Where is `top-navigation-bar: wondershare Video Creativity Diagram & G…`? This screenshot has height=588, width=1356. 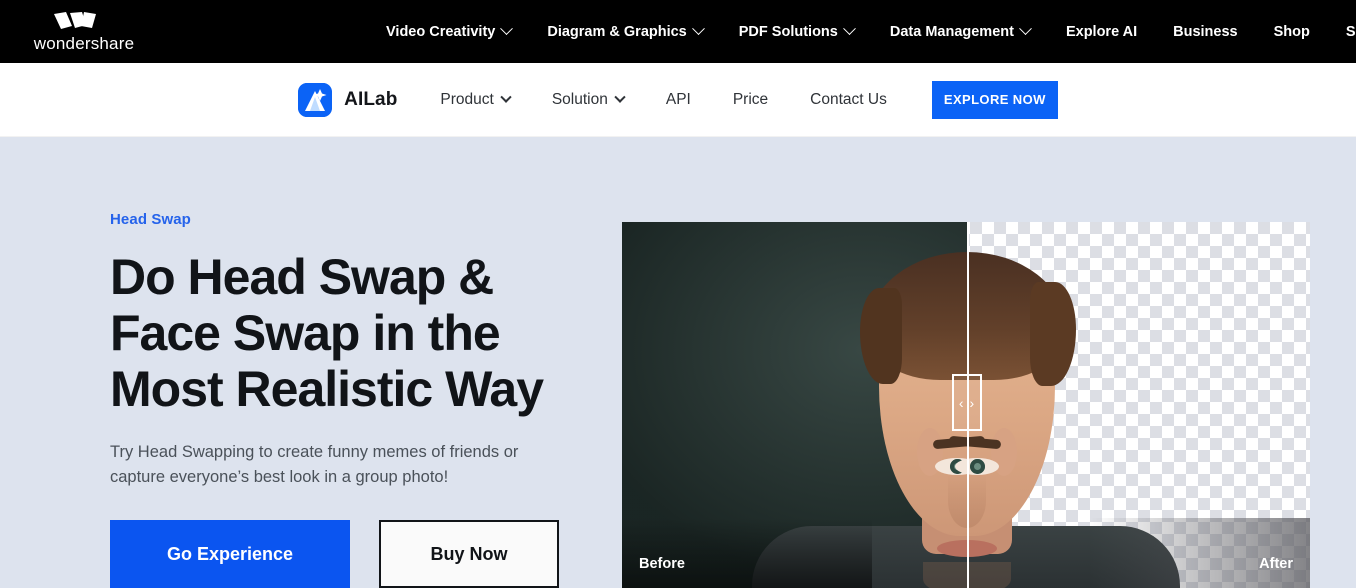
top-navigation-bar: wondershare Video Creativity Diagram & G… is located at coordinates (678, 31).